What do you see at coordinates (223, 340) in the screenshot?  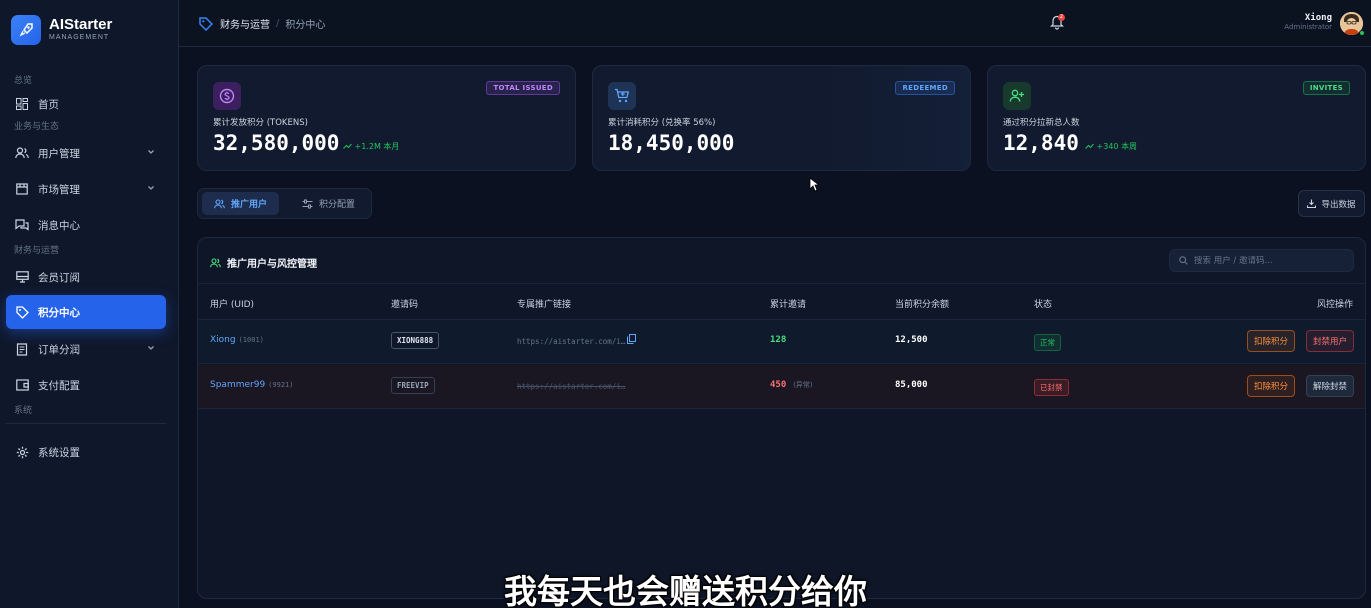 I see `user-name-link: Xiong` at bounding box center [223, 340].